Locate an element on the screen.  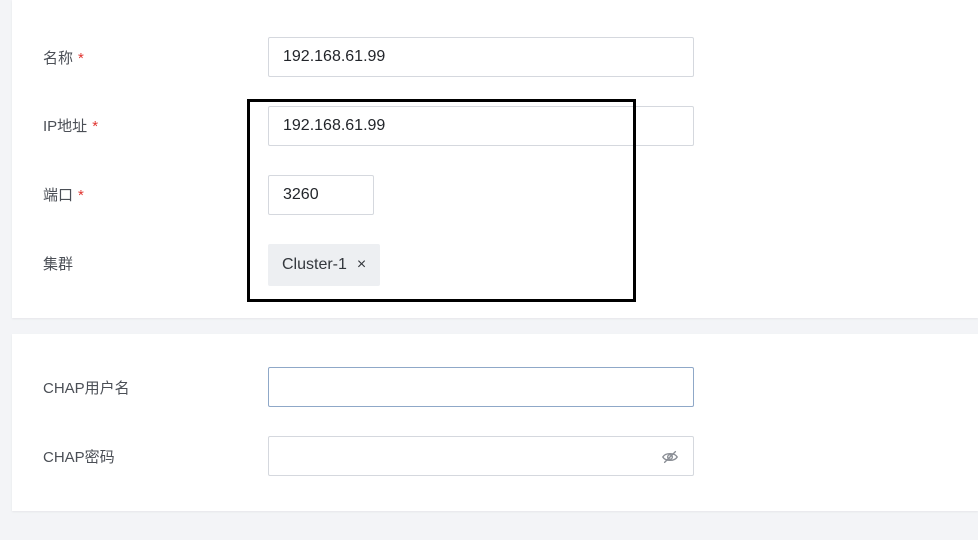
cluster-label: 集群 is located at coordinates (58, 265).